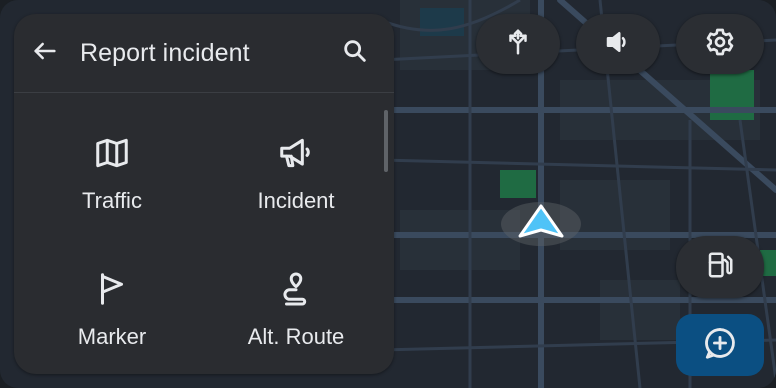 The height and width of the screenshot is (388, 776). What do you see at coordinates (112, 200) in the screenshot?
I see `tile-label: Traffic` at bounding box center [112, 200].